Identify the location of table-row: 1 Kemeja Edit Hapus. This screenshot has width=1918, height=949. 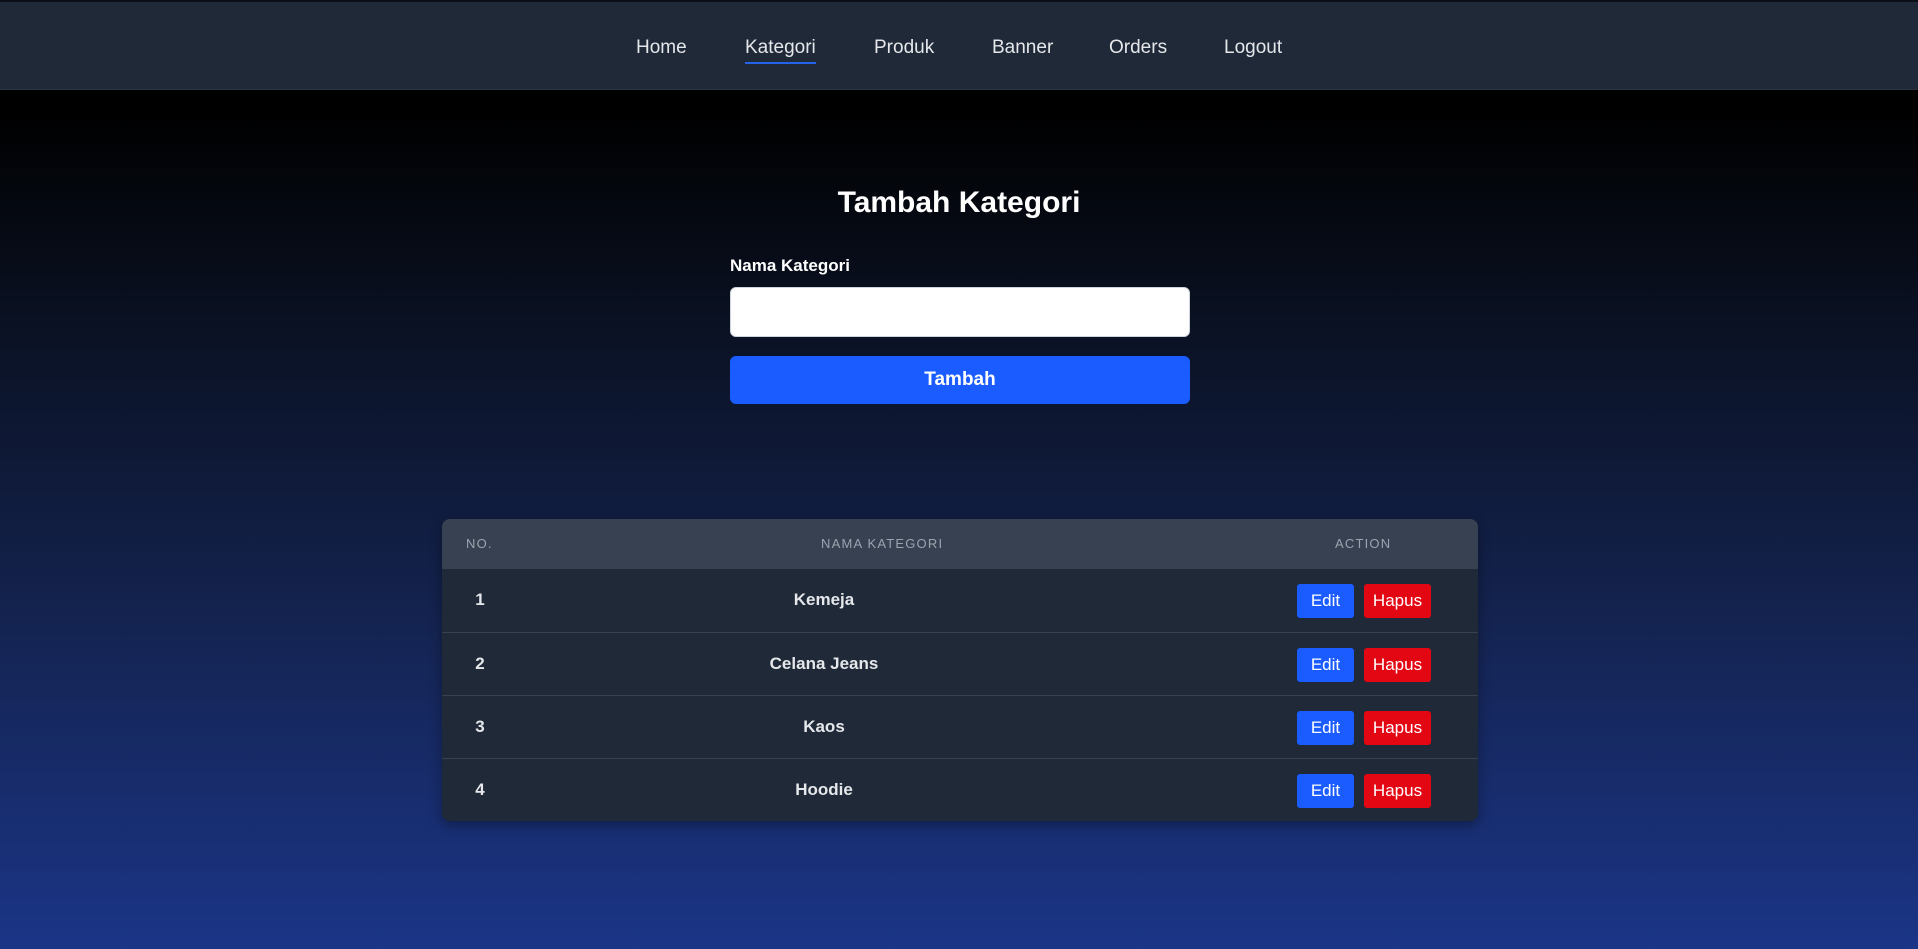
(960, 600).